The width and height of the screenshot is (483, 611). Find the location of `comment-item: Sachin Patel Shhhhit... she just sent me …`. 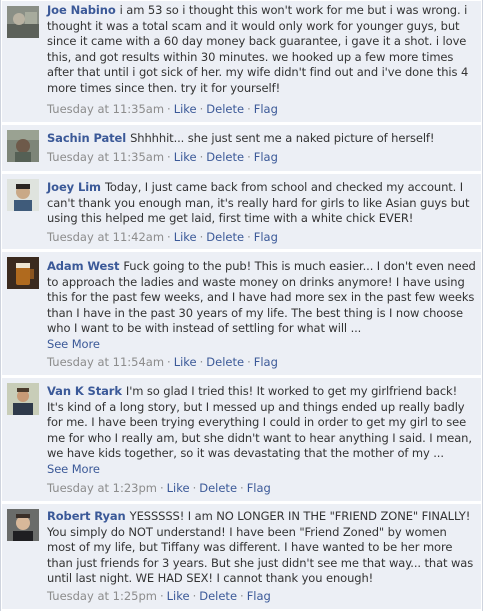

comment-item: Sachin Patel Shhhhit... she just sent me … is located at coordinates (241, 148).